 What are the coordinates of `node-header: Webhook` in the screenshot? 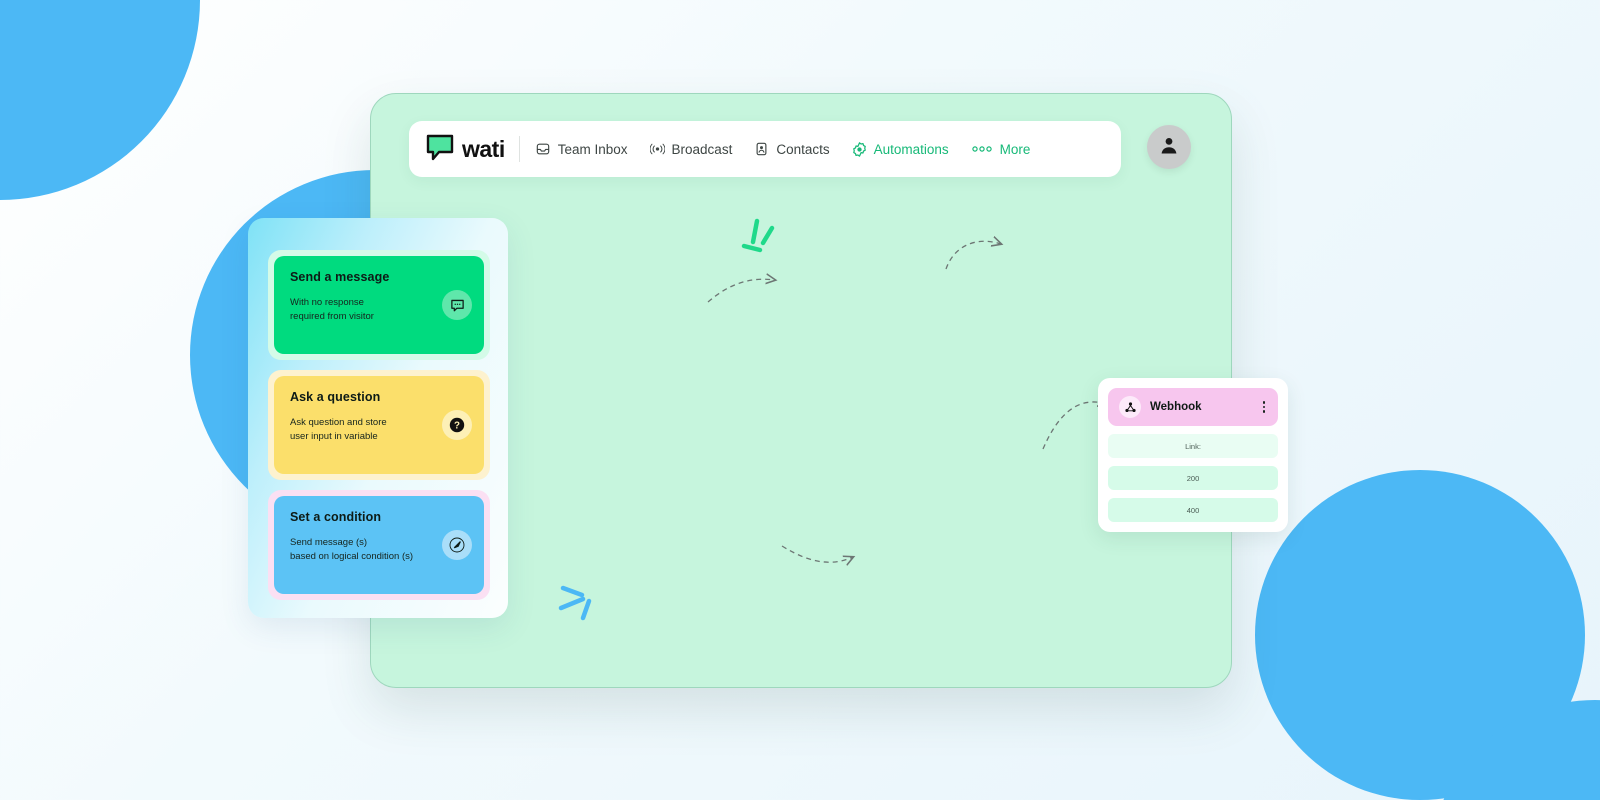 It's located at (1193, 407).